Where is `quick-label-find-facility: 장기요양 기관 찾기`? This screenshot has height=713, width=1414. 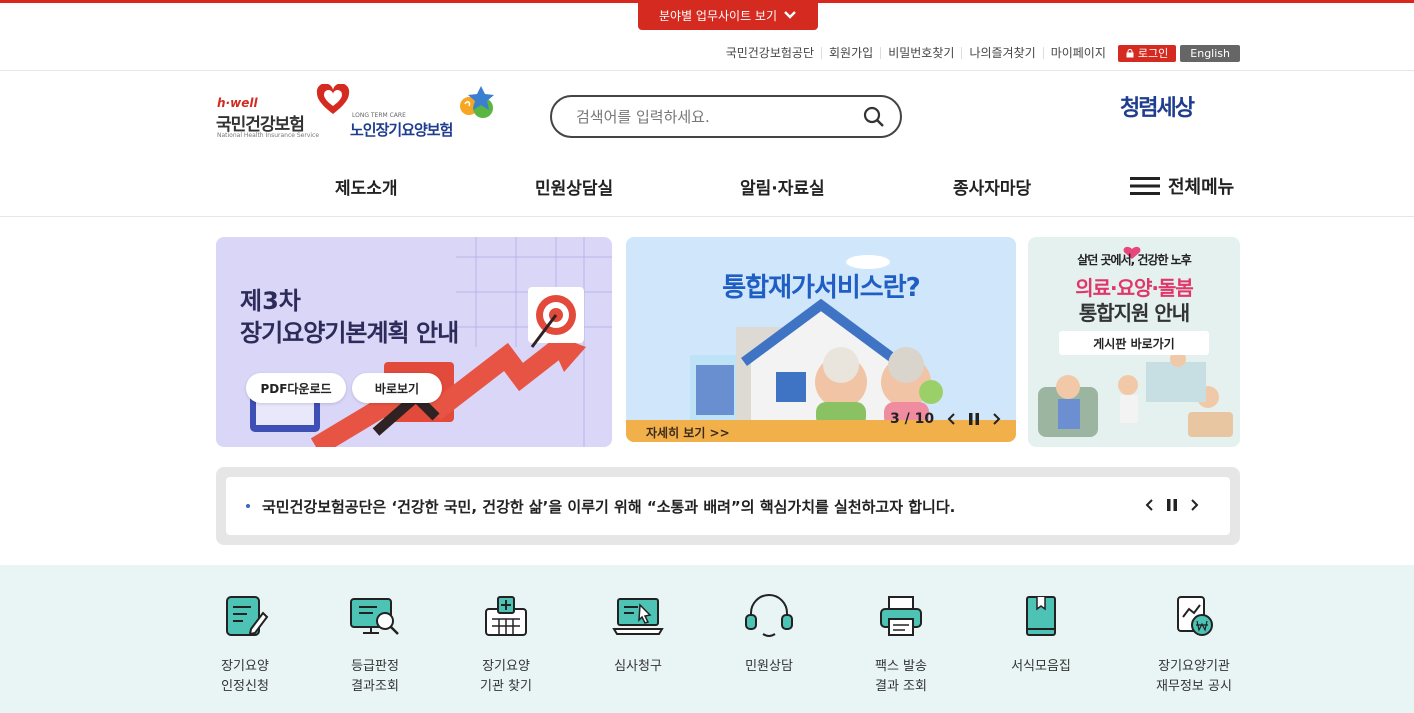
quick-label-find-facility: 장기요양 기관 찾기 is located at coordinates (506, 676).